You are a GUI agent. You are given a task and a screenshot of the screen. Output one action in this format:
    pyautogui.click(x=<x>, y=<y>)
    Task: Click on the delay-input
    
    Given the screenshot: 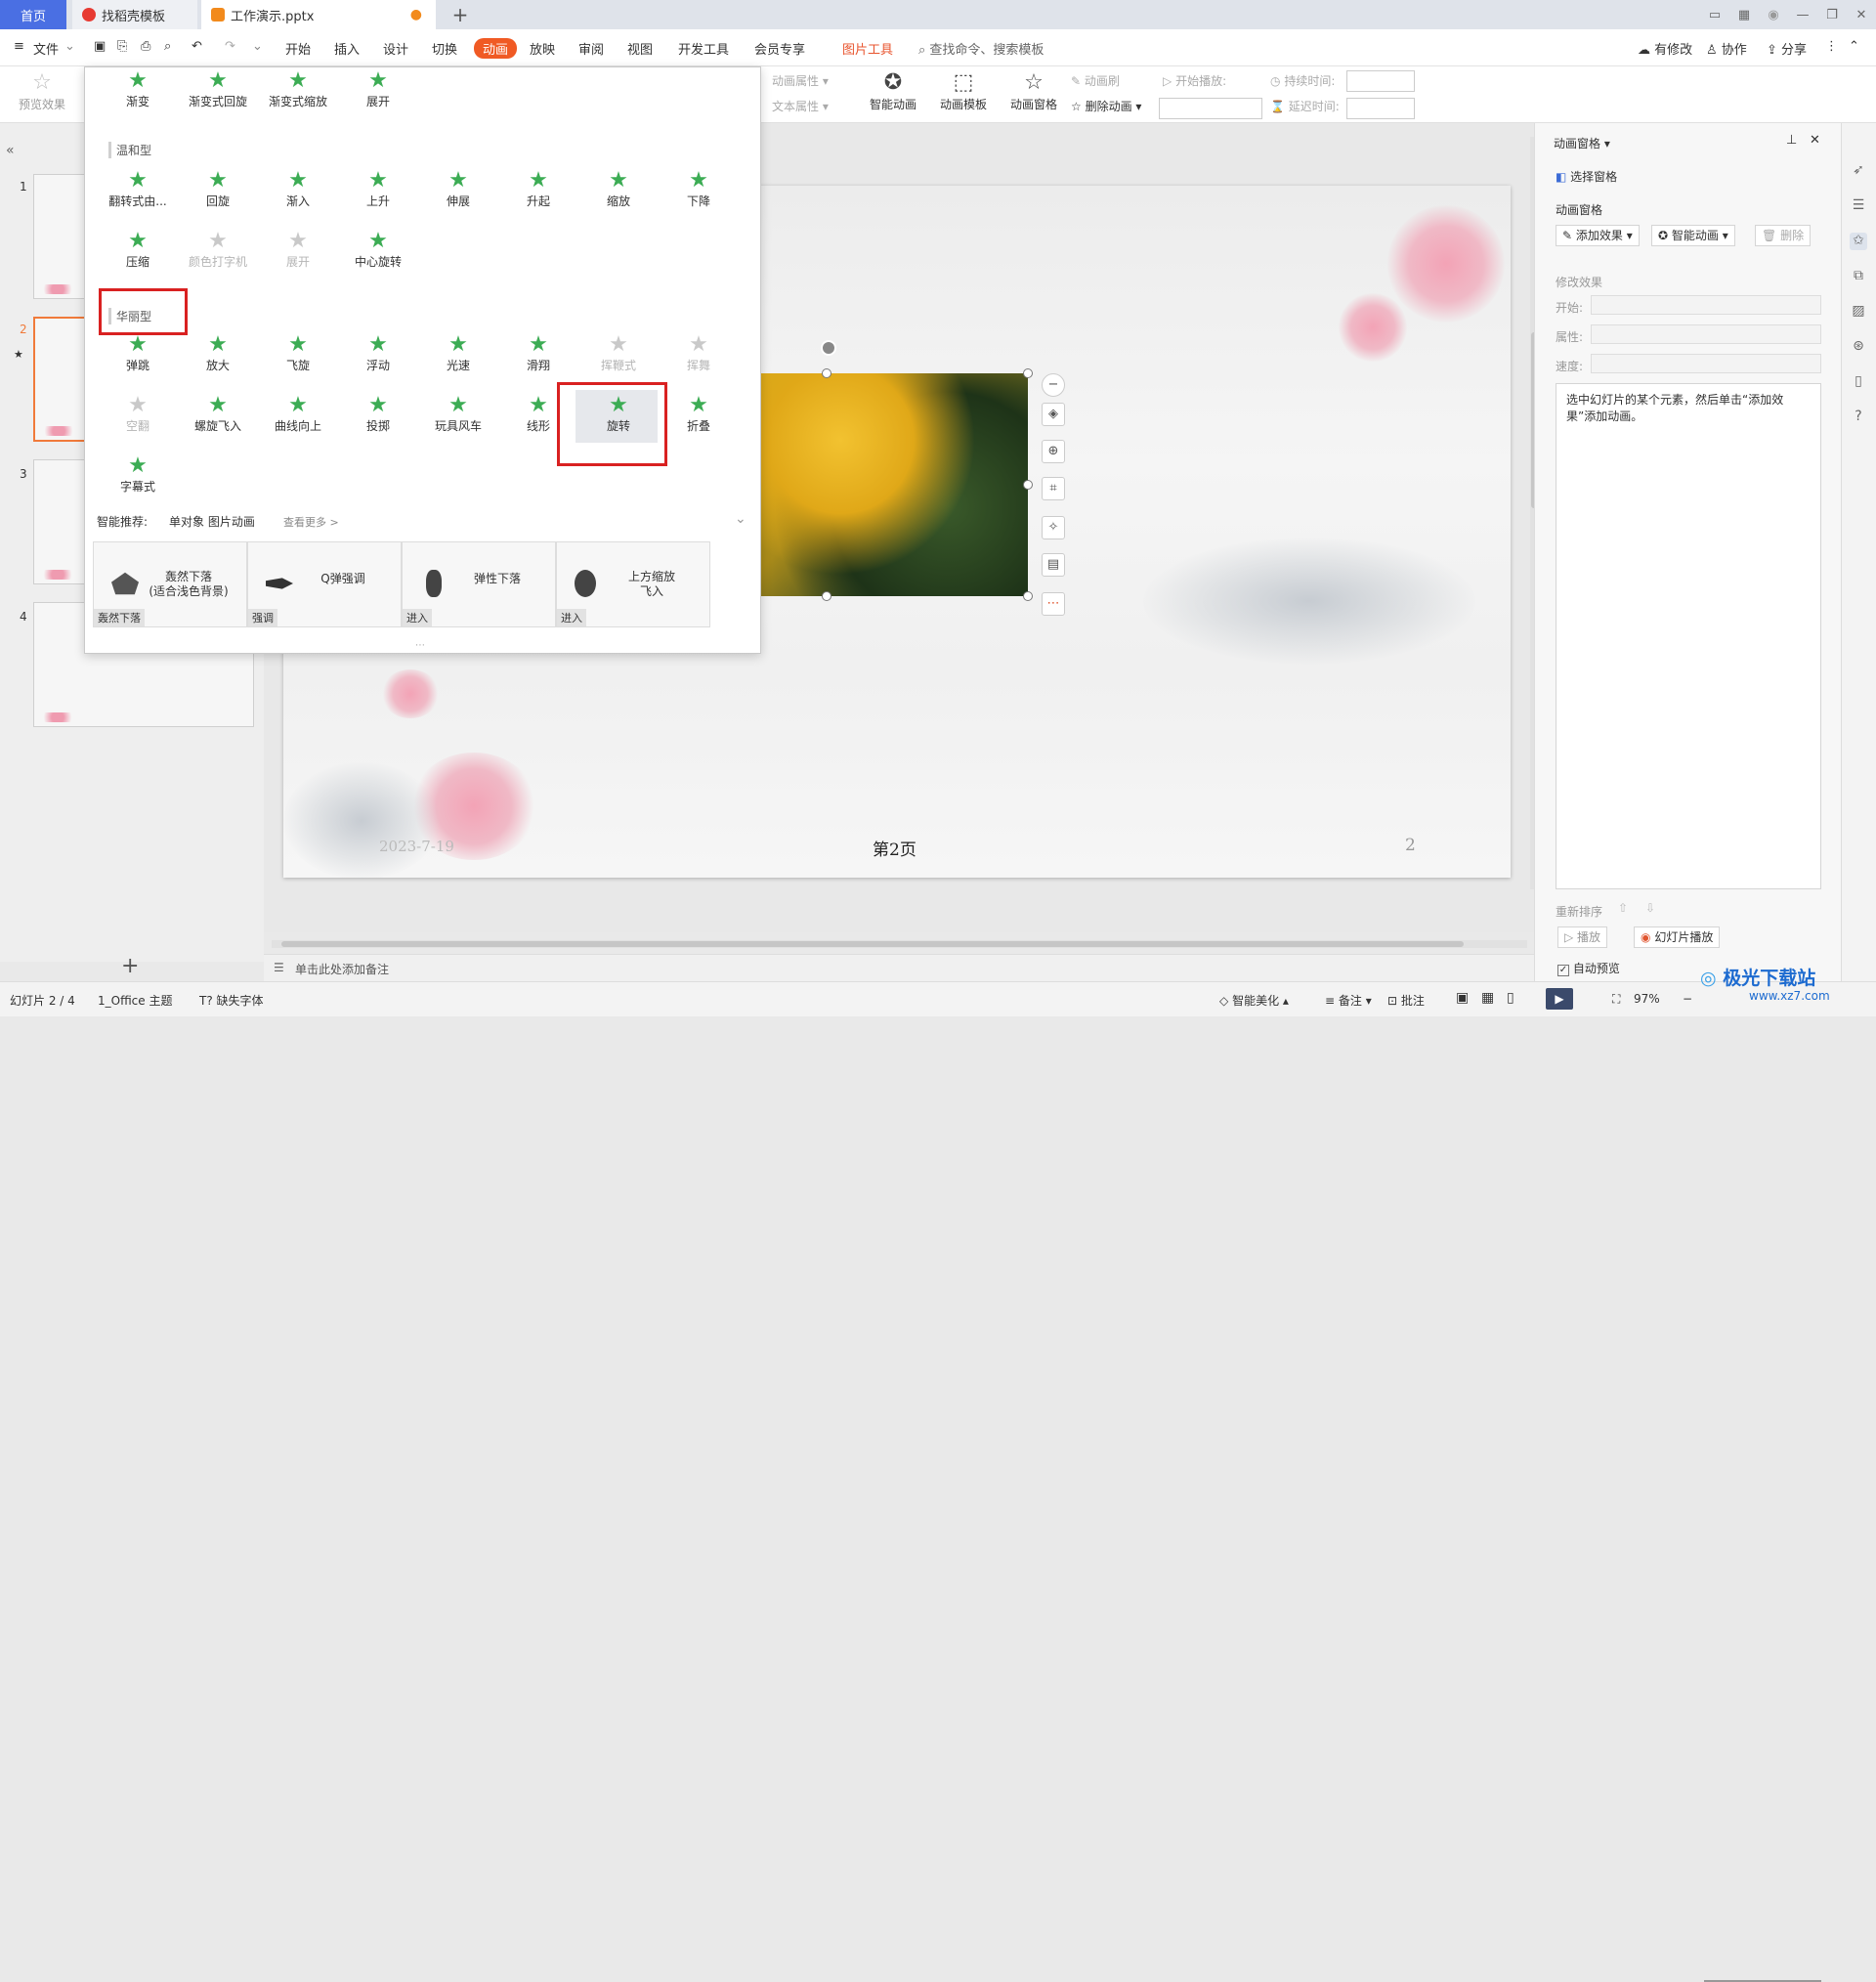 What is the action you would take?
    pyautogui.click(x=1380, y=109)
    